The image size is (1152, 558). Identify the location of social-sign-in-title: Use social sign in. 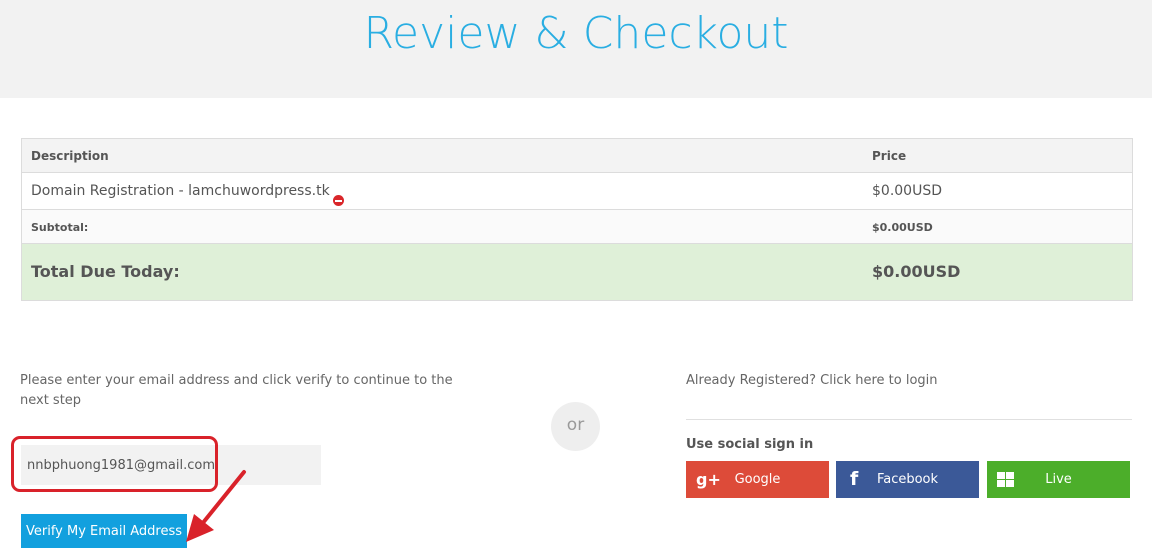
(750, 444).